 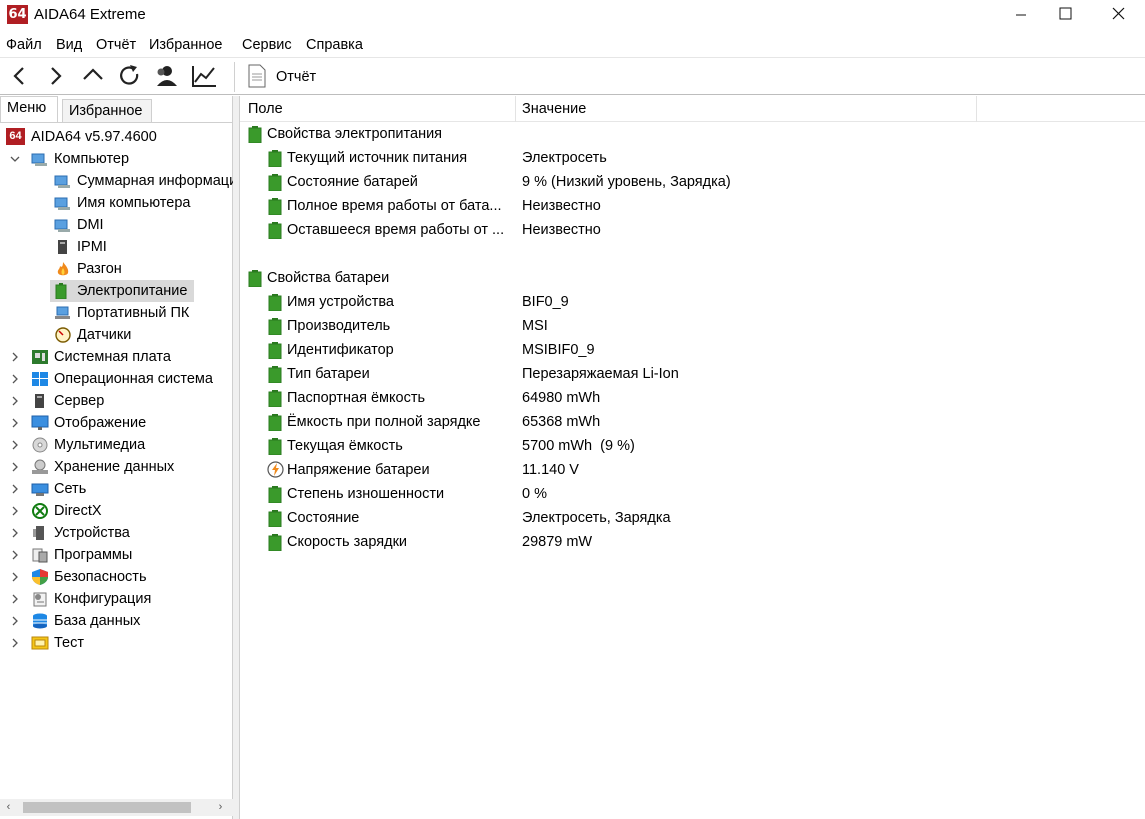 I want to click on motherboard-icon, so click(x=40, y=357).